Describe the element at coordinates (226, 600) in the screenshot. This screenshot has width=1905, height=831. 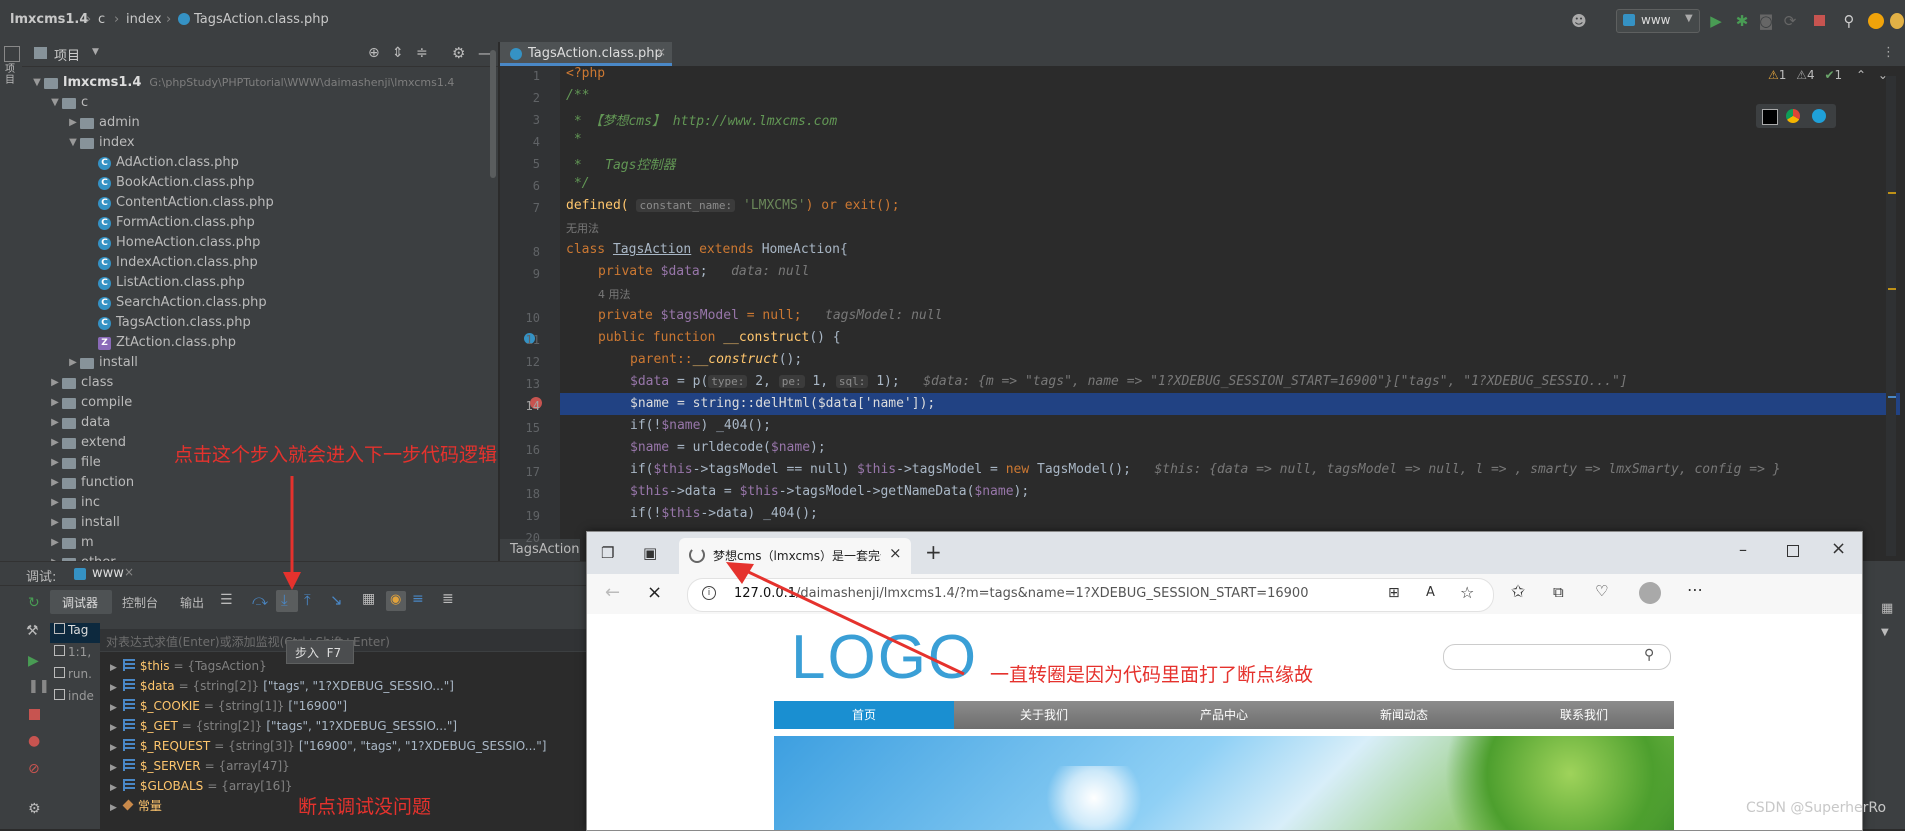
I see `menu-icon: ☰` at that location.